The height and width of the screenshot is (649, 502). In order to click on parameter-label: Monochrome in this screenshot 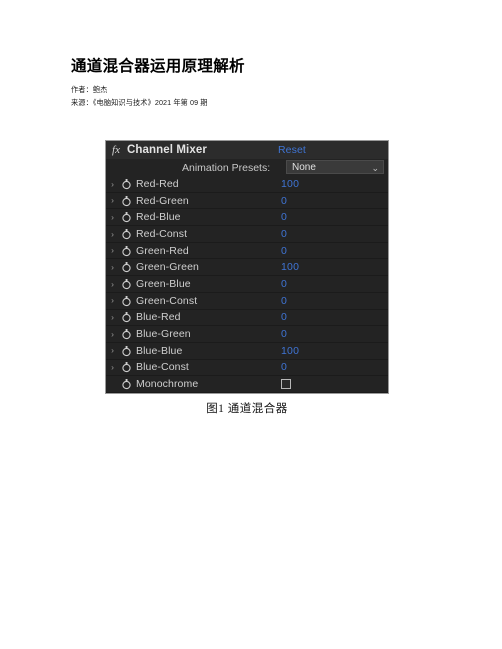, I will do `click(167, 384)`.